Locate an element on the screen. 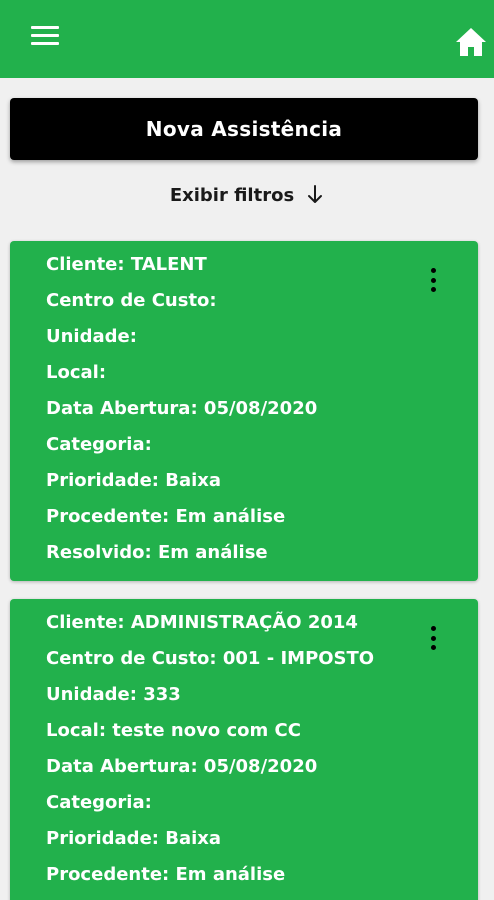  card-field-resolvido: Resolvido: Em análise is located at coordinates (157, 552).